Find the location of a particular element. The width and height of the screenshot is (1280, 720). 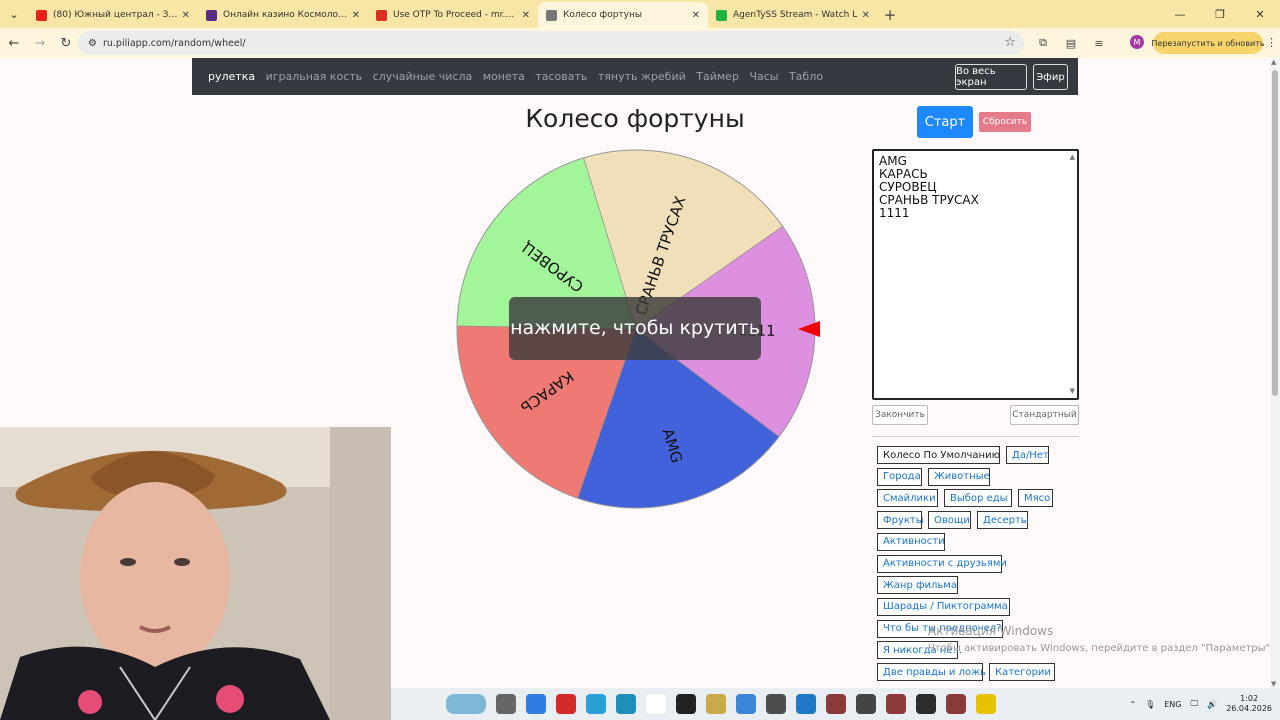

network-icon: 🖵 is located at coordinates (1195, 704).